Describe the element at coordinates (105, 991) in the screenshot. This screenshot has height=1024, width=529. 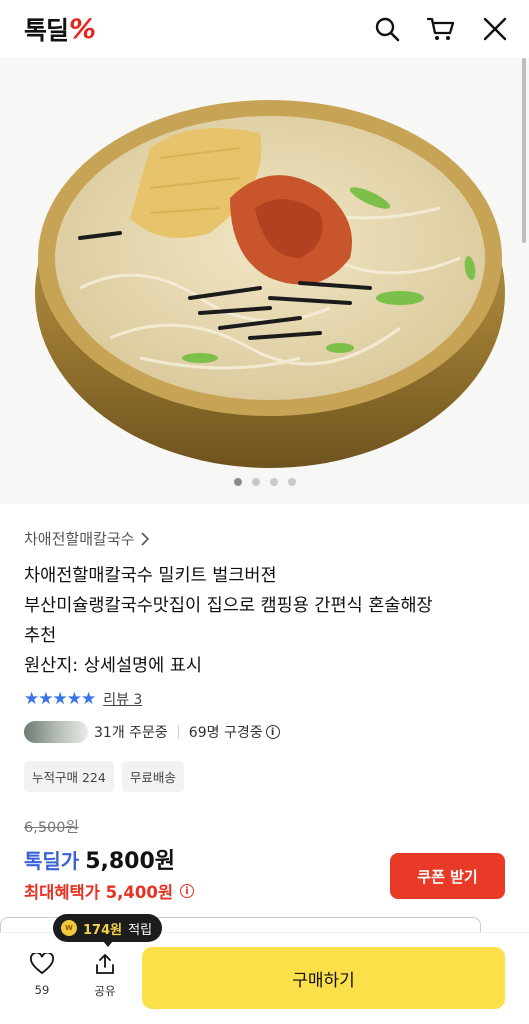
I see `share-label: 공유` at that location.